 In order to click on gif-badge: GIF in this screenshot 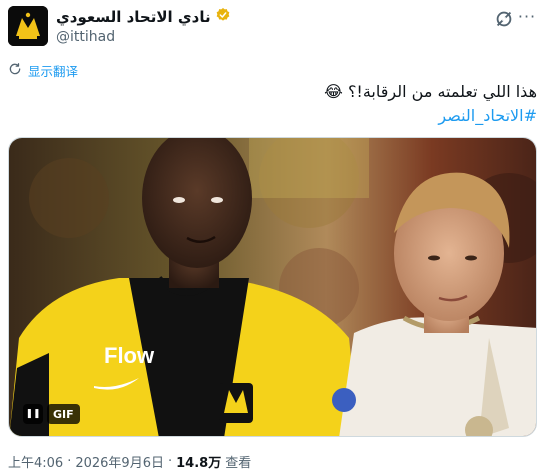, I will do `click(63, 414)`.